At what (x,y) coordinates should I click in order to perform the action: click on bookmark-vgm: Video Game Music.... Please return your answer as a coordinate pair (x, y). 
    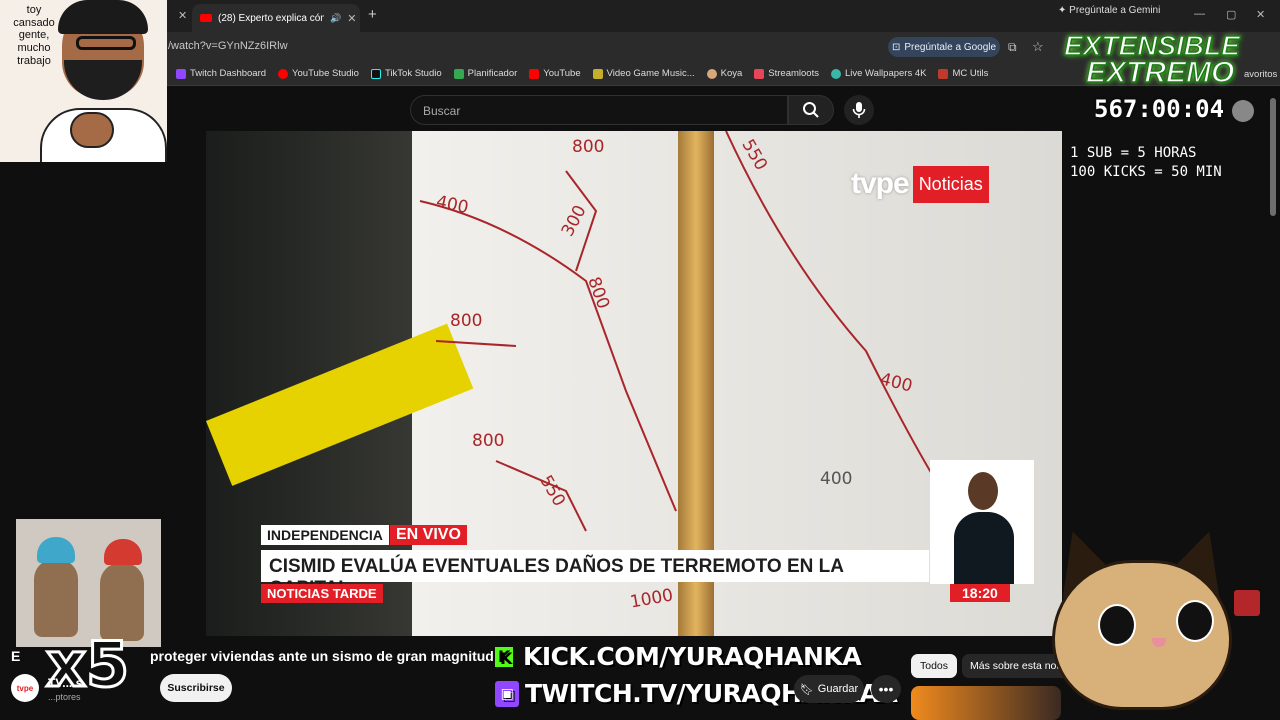
    Looking at the image, I should click on (643, 73).